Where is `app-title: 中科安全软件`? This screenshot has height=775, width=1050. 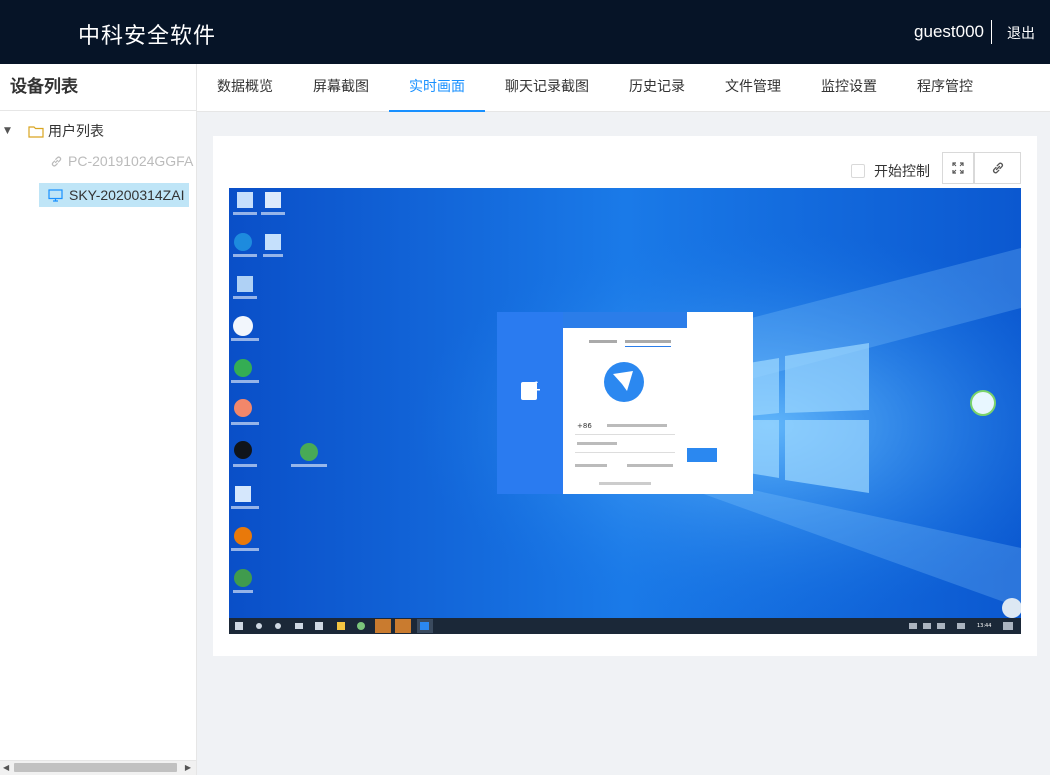 app-title: 中科安全软件 is located at coordinates (147, 36).